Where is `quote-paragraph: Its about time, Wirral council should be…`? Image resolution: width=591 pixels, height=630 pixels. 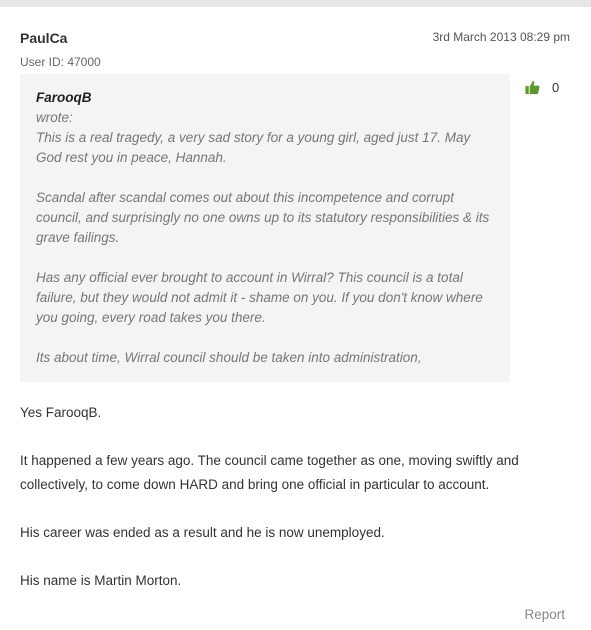
quote-paragraph: Its about time, Wirral council should be… is located at coordinates (229, 357).